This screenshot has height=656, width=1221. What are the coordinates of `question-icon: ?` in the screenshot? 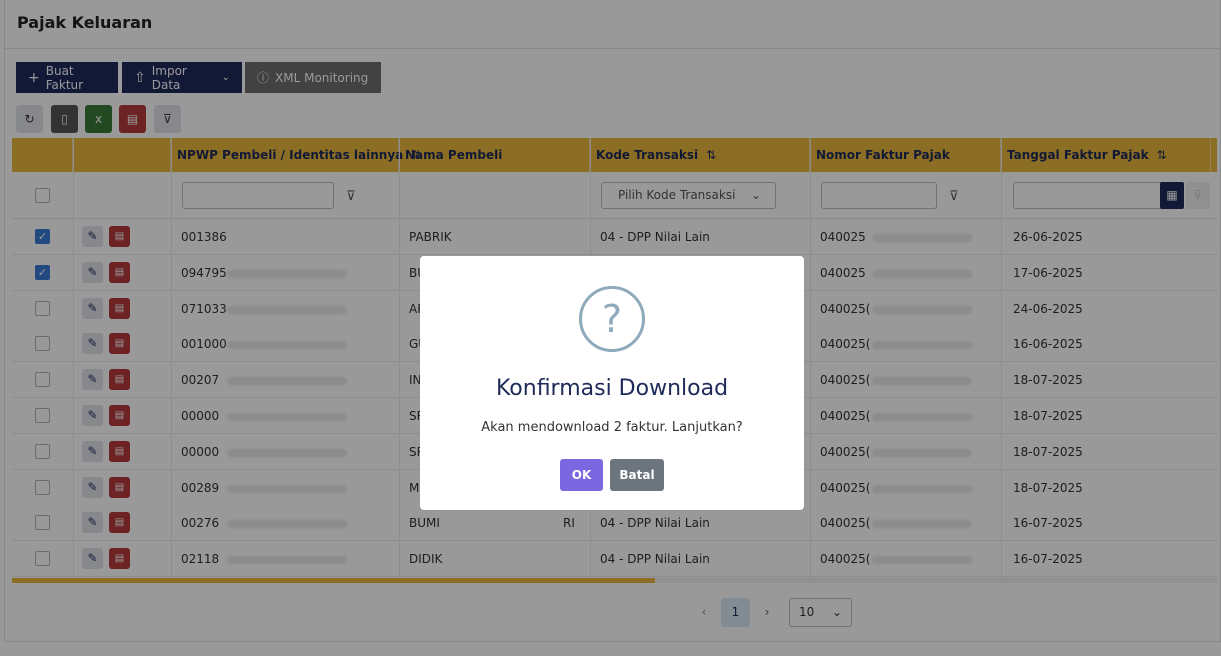 It's located at (612, 319).